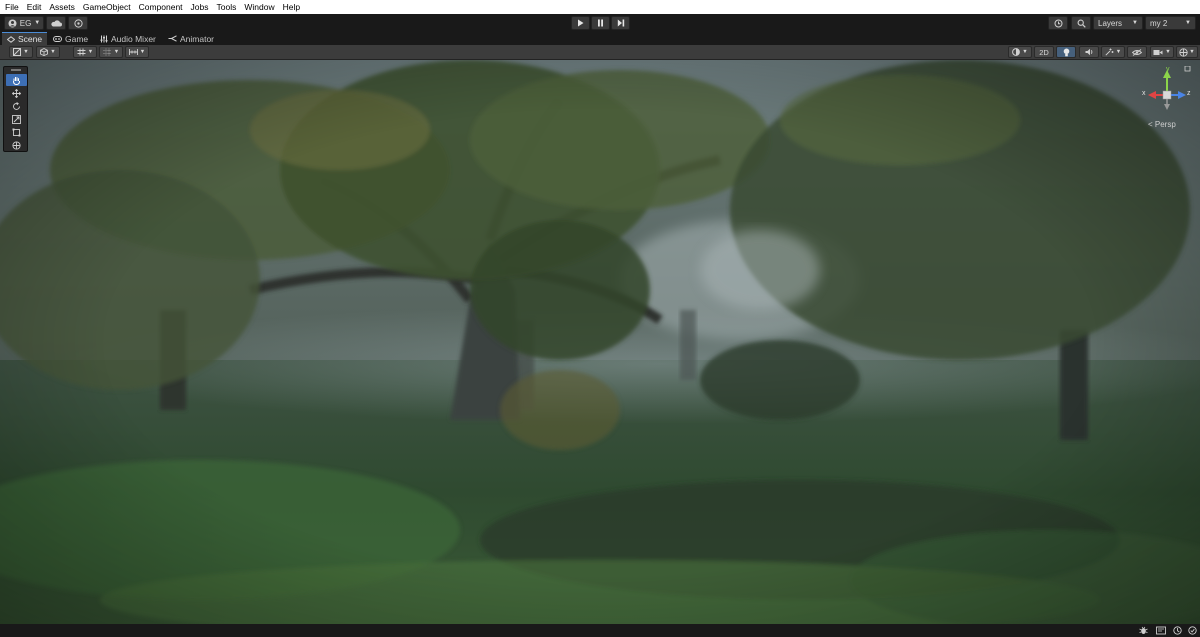  I want to click on x-axis-label: x, so click(1144, 93).